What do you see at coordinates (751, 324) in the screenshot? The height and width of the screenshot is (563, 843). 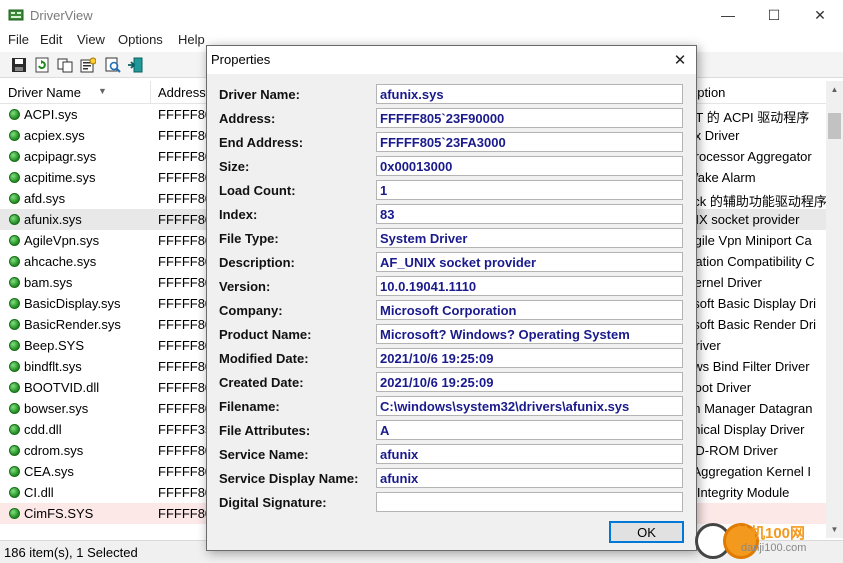 I see `cell-description: osoft Basic Render Dri` at bounding box center [751, 324].